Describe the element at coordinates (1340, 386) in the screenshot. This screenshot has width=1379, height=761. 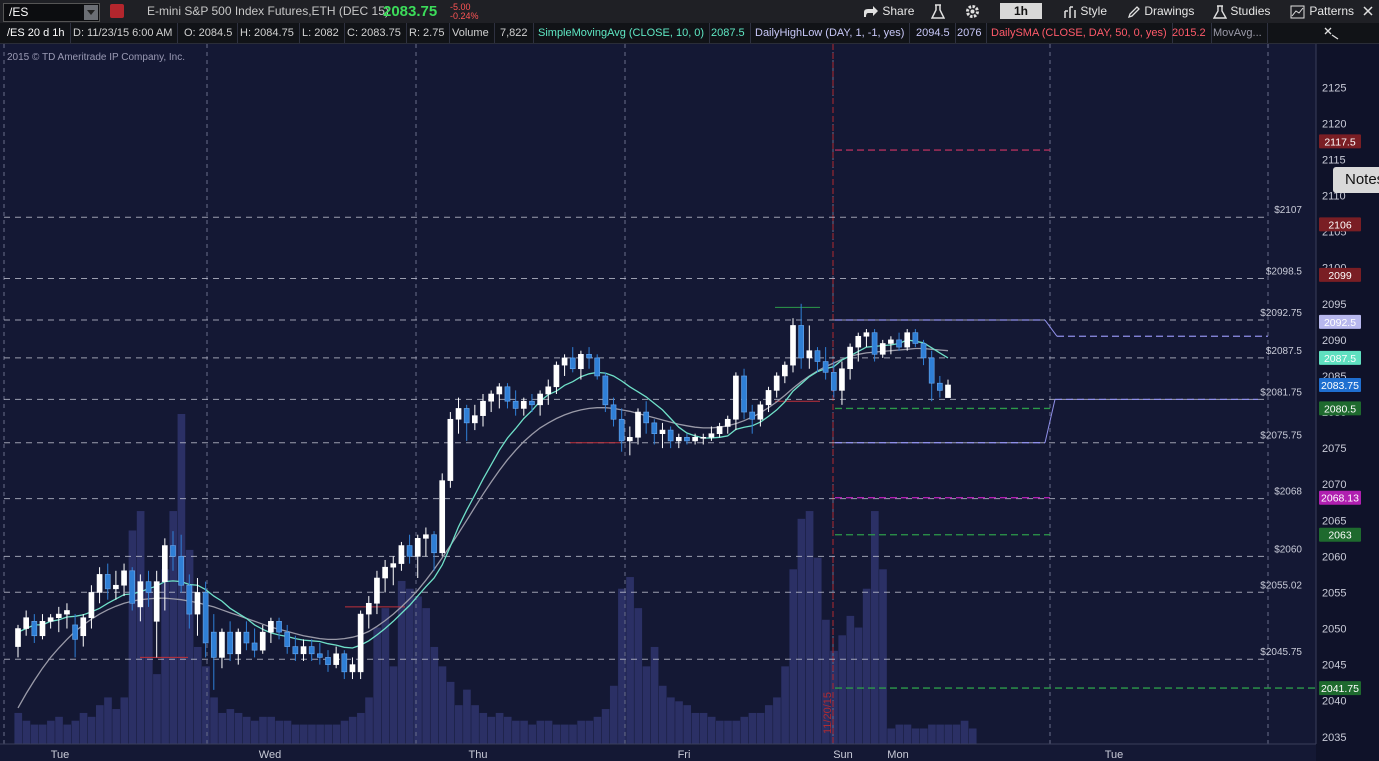
I see `price-tag-label: 2083.75` at that location.